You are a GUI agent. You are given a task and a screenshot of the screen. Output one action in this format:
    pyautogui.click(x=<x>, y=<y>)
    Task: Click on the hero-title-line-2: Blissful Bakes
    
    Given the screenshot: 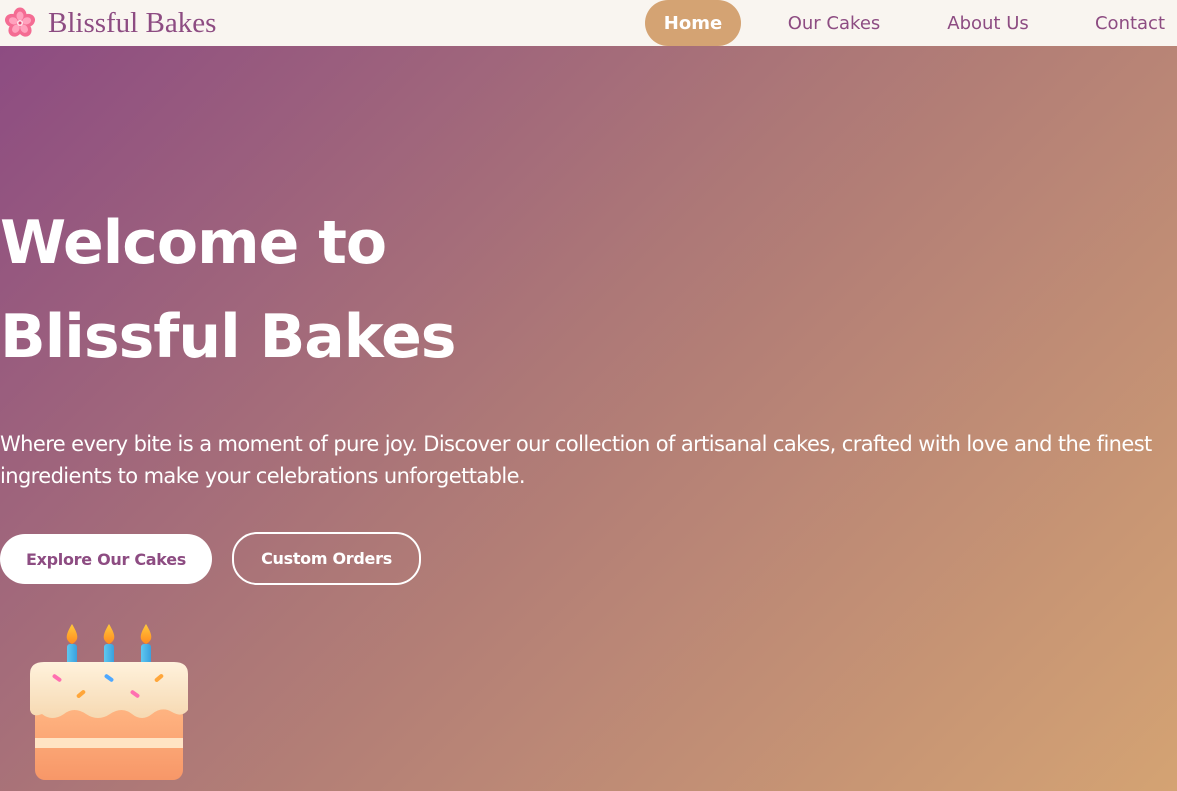 What is the action you would take?
    pyautogui.click(x=228, y=337)
    